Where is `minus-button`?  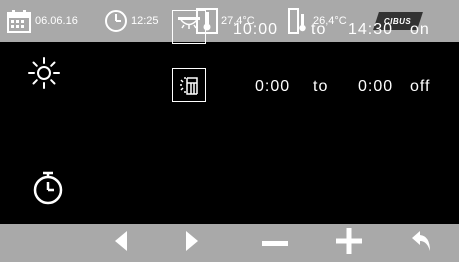 minus-button is located at coordinates (275, 243).